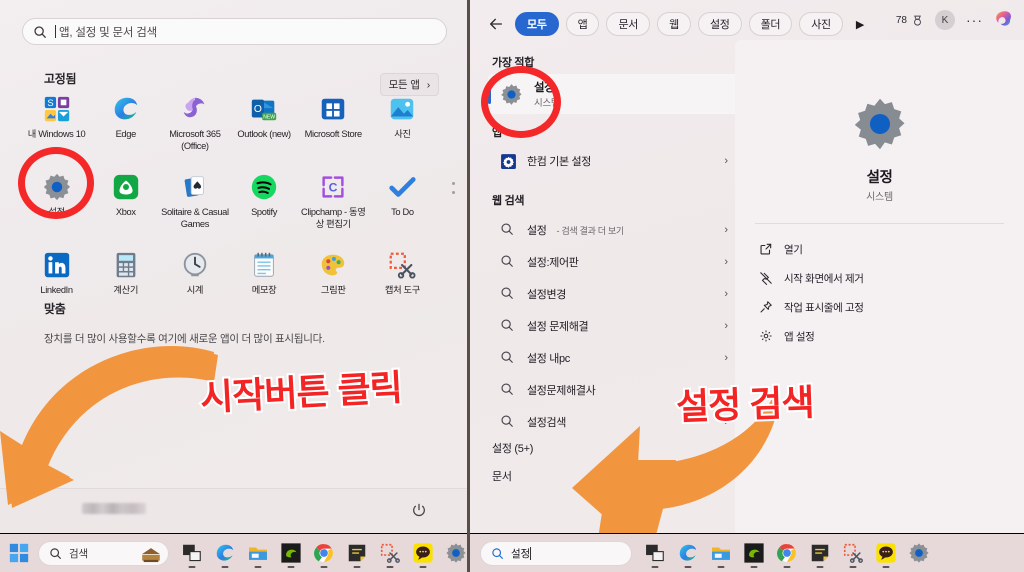 The height and width of the screenshot is (572, 1024). What do you see at coordinates (263, 283) in the screenshot?
I see `pinned-app-15: 메모장` at bounding box center [263, 283].